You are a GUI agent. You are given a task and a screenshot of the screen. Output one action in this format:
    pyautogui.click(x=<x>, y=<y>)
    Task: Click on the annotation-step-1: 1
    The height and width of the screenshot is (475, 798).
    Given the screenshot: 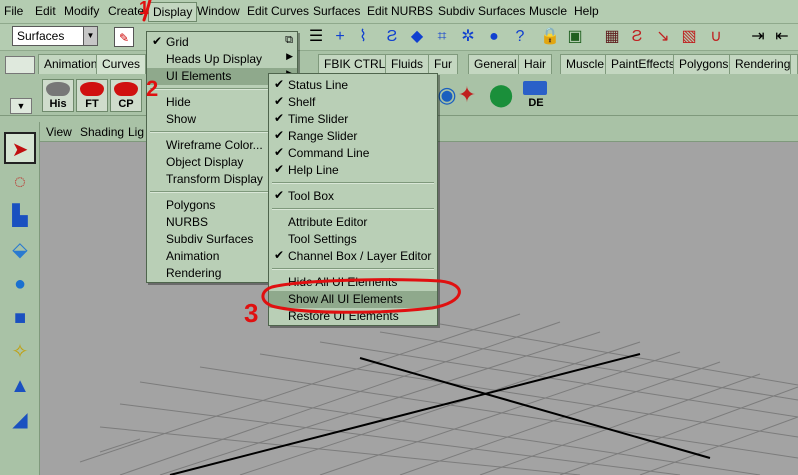 What is the action you would take?
    pyautogui.click(x=144, y=9)
    